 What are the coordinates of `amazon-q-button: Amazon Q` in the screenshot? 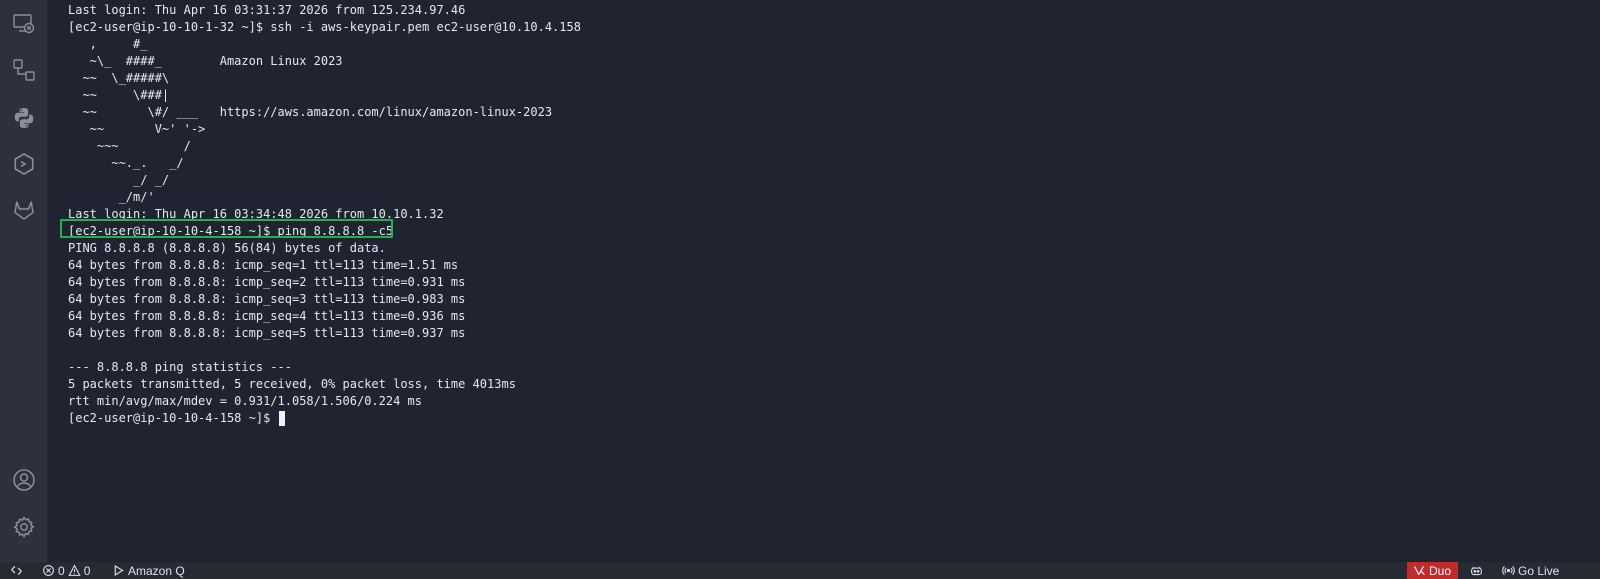 It's located at (148, 570).